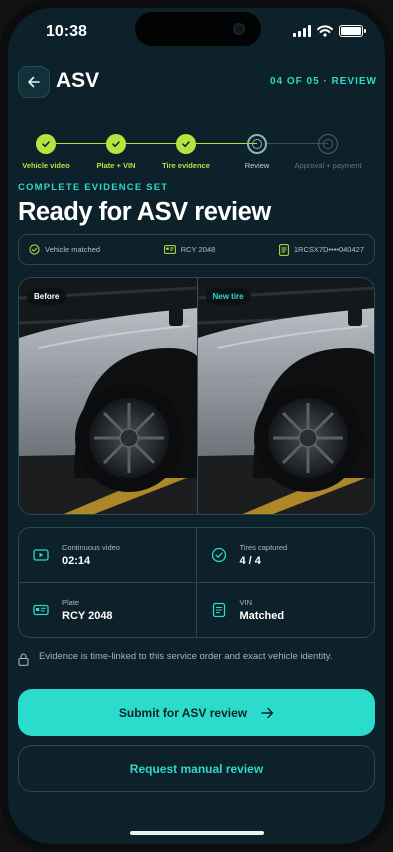 The height and width of the screenshot is (852, 393). I want to click on status-icons, so click(329, 31).